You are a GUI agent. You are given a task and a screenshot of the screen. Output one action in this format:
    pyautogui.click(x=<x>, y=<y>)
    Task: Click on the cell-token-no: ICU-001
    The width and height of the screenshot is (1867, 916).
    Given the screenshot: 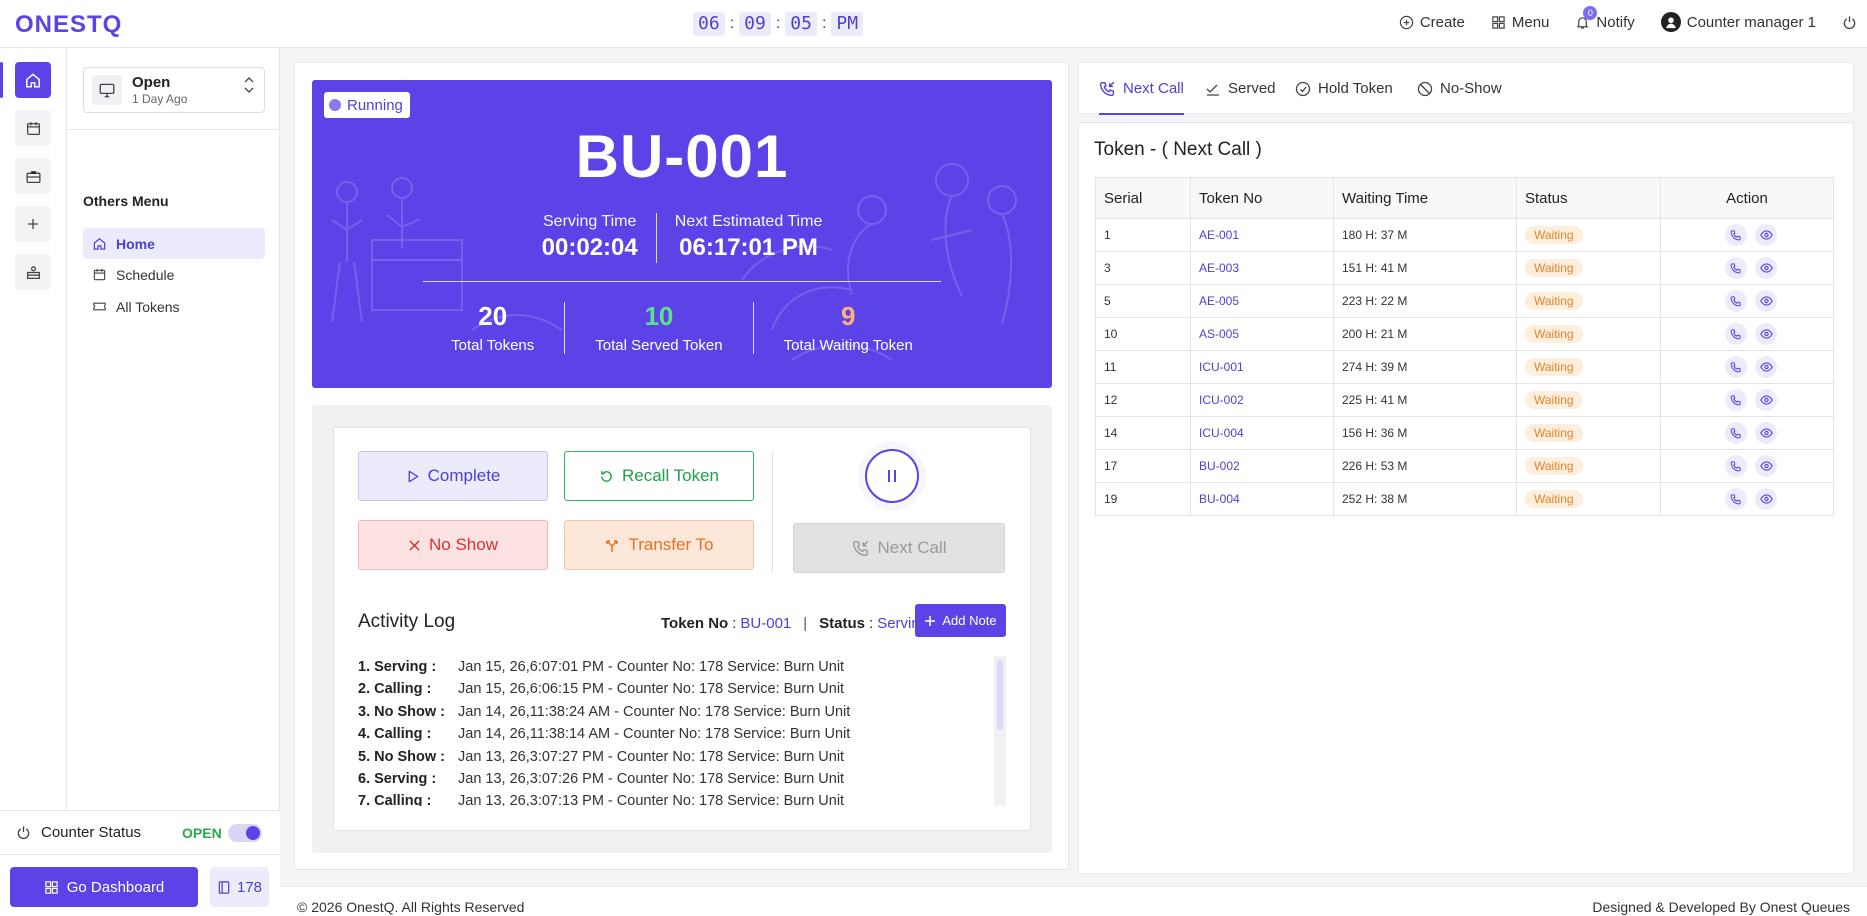 What is the action you would take?
    pyautogui.click(x=1262, y=367)
    